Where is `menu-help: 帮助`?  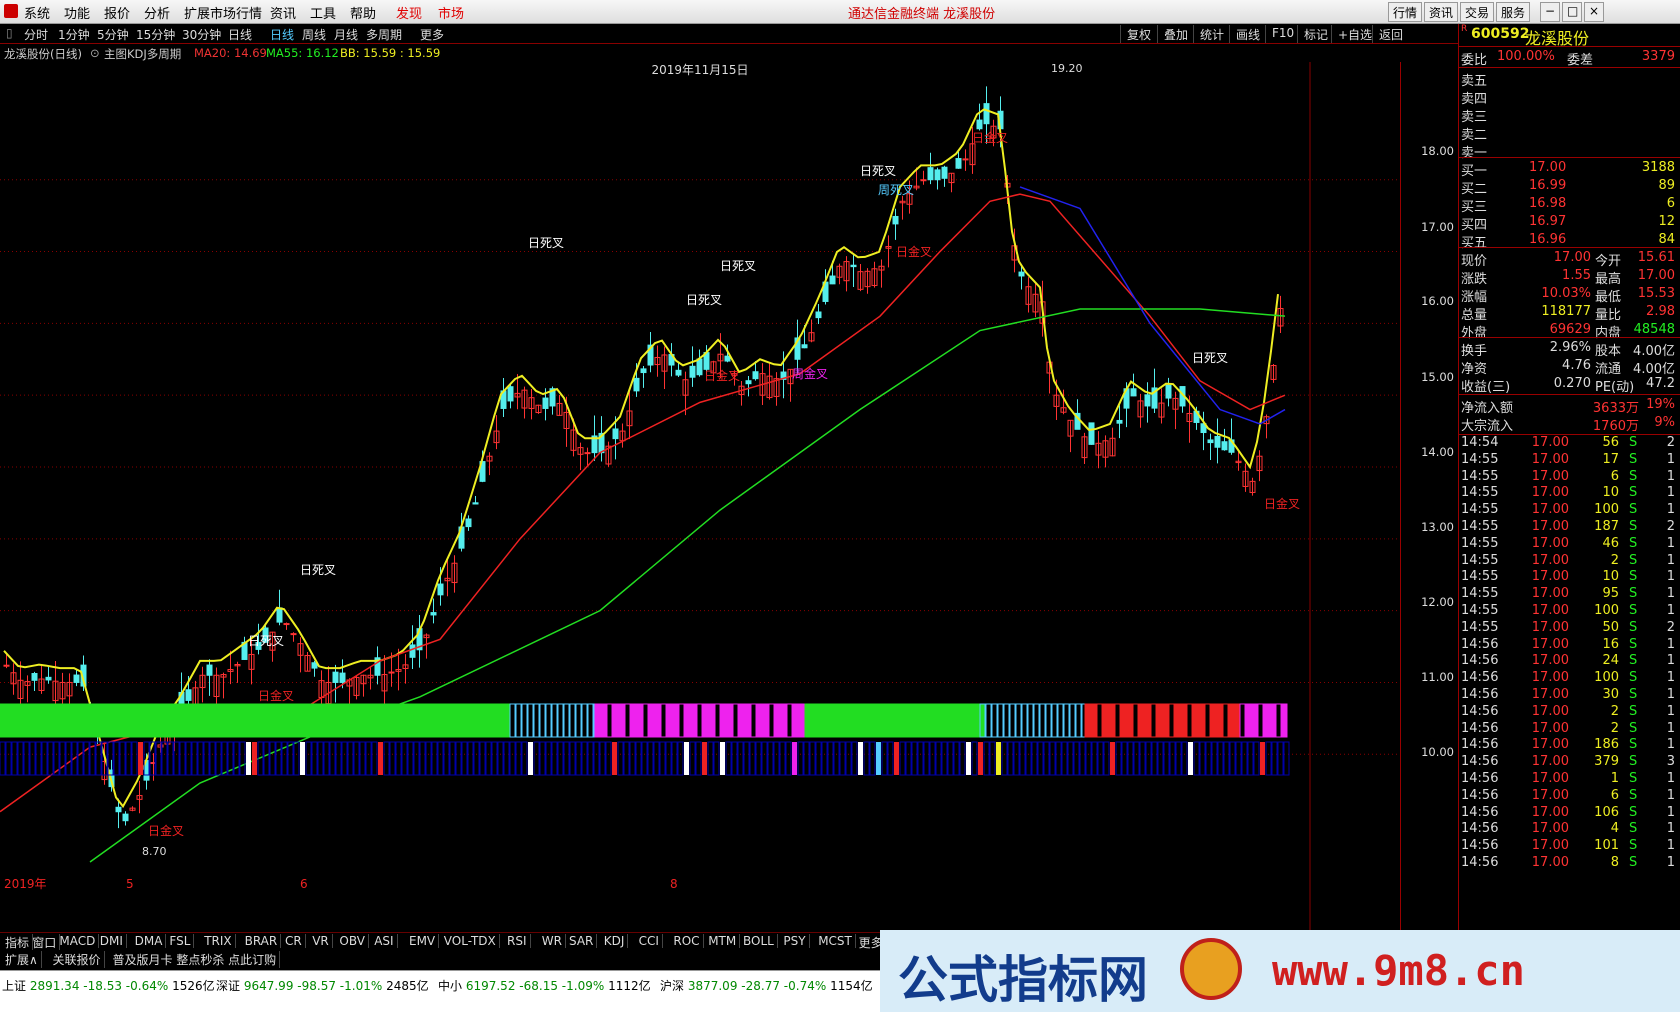 menu-help: 帮助 is located at coordinates (363, 12).